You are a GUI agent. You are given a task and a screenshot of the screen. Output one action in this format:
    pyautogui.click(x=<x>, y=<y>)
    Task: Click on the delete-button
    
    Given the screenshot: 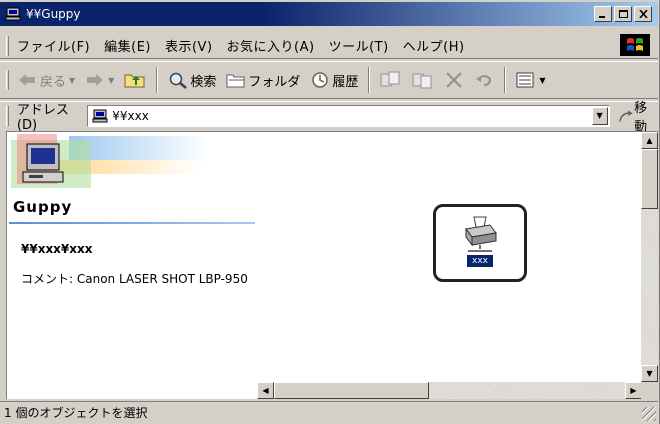 What is the action you would take?
    pyautogui.click(x=454, y=80)
    